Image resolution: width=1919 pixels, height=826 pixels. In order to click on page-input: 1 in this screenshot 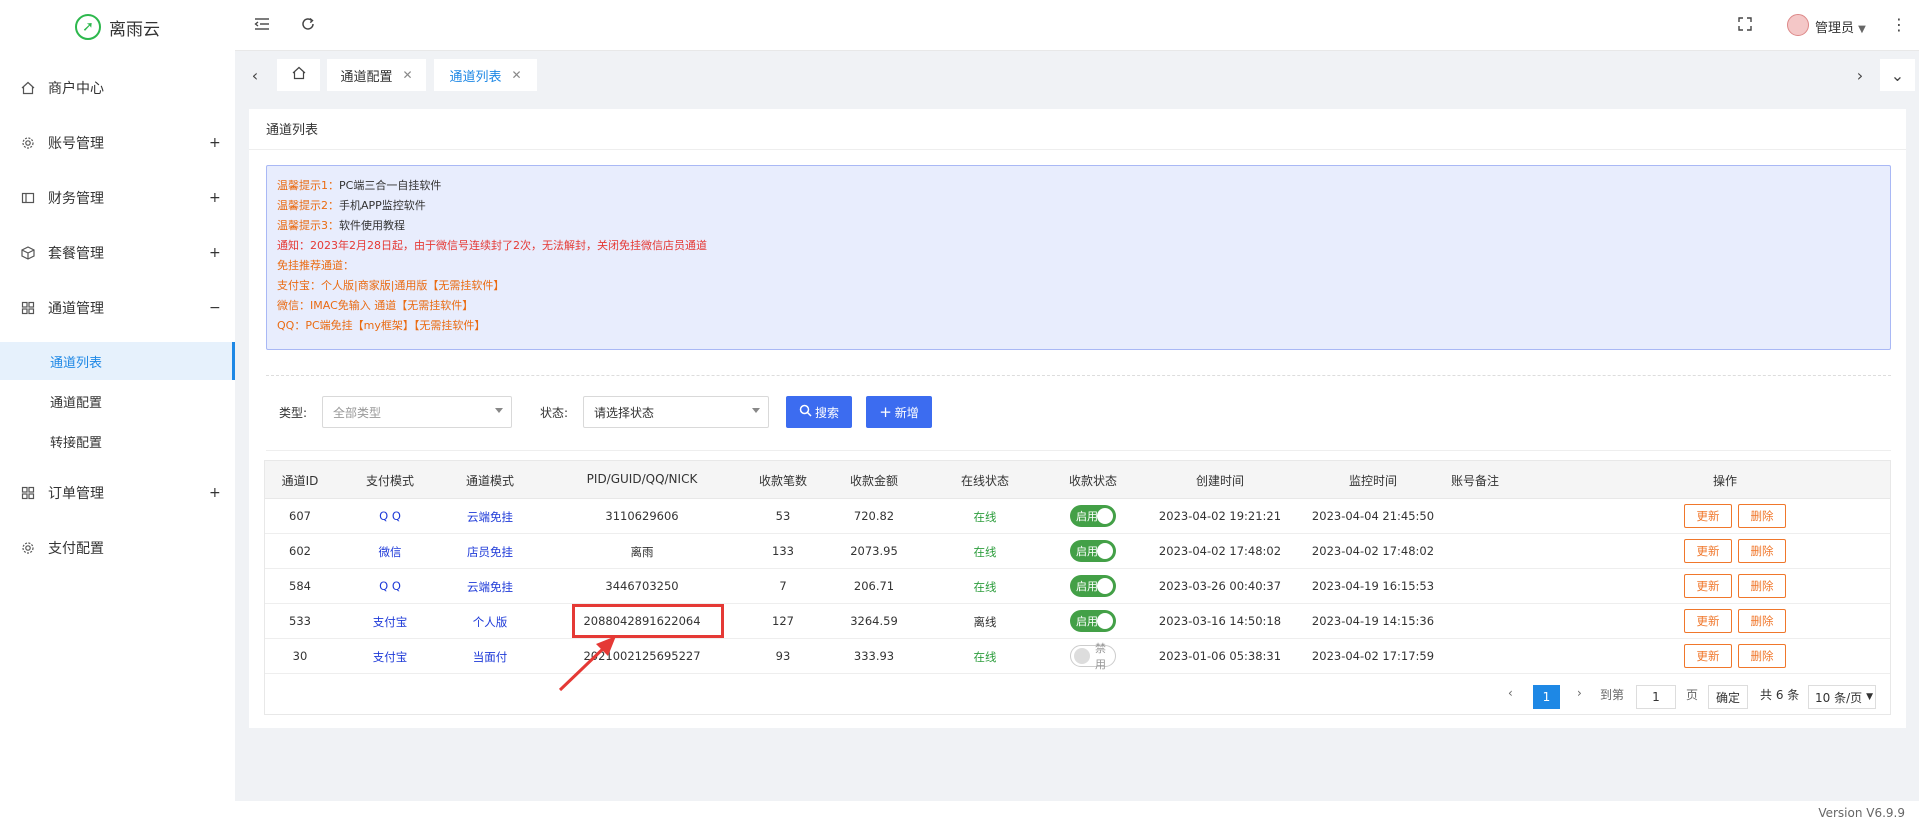, I will do `click(1656, 697)`.